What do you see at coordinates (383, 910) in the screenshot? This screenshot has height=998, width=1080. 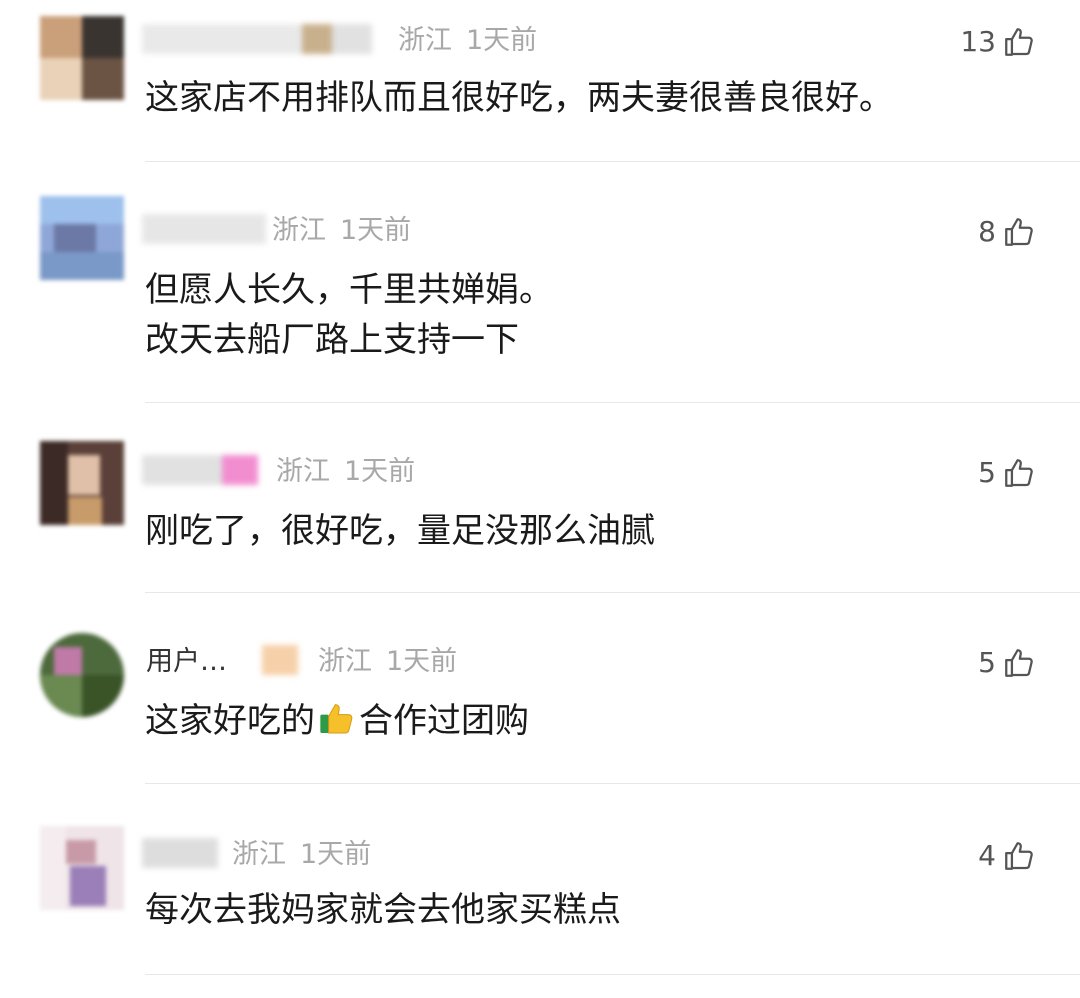 I see `comment-text: 每次去我妈家就会去他家买糕点` at bounding box center [383, 910].